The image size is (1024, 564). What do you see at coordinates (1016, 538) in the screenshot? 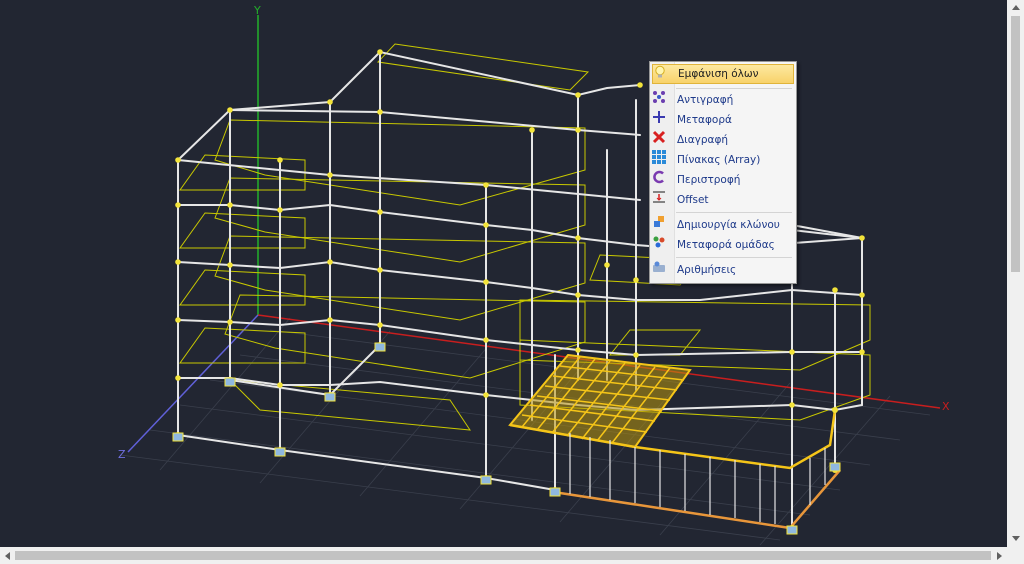
I see `scroll-down-arrow-icon` at bounding box center [1016, 538].